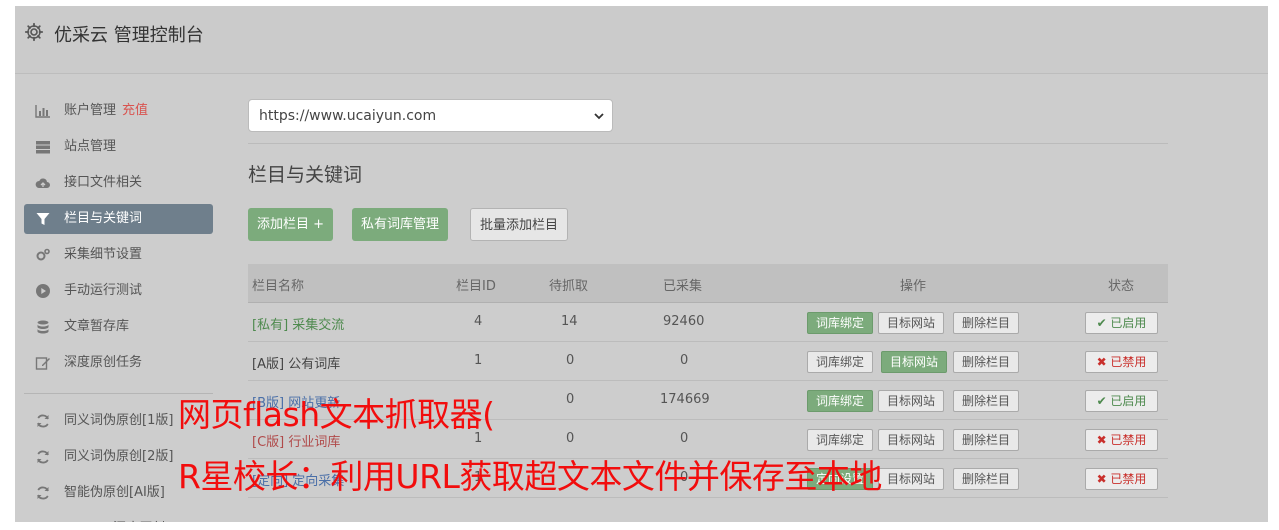  Describe the element at coordinates (708, 143) in the screenshot. I see `divider` at that location.